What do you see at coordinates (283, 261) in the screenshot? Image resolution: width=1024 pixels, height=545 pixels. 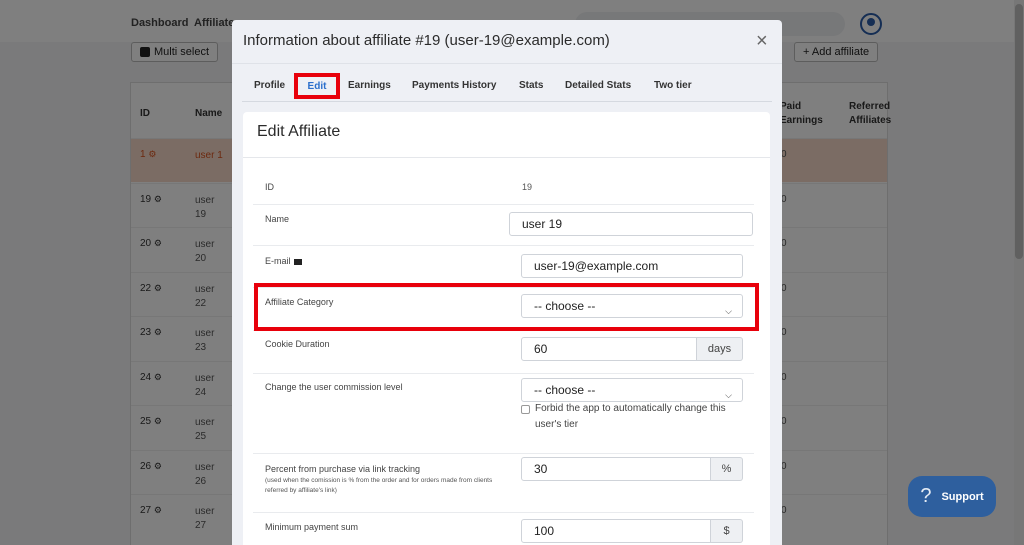 I see `email-label: E-mail` at bounding box center [283, 261].